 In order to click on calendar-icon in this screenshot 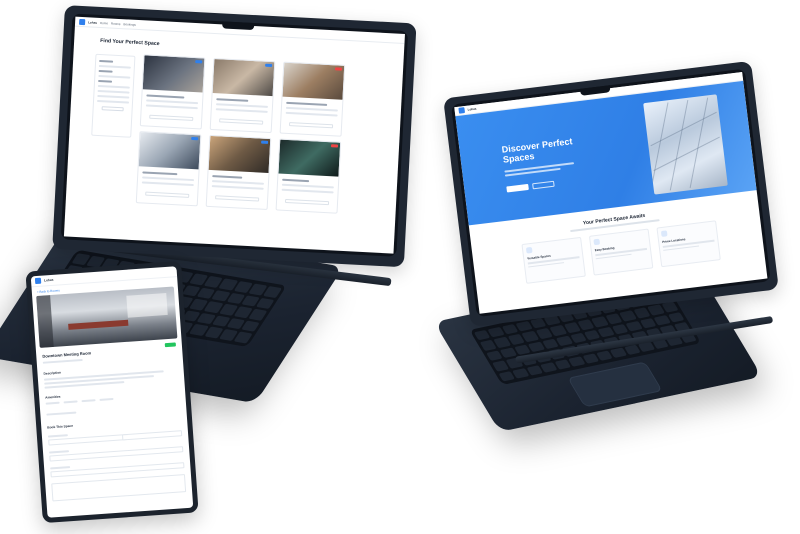, I will do `click(597, 242)`.